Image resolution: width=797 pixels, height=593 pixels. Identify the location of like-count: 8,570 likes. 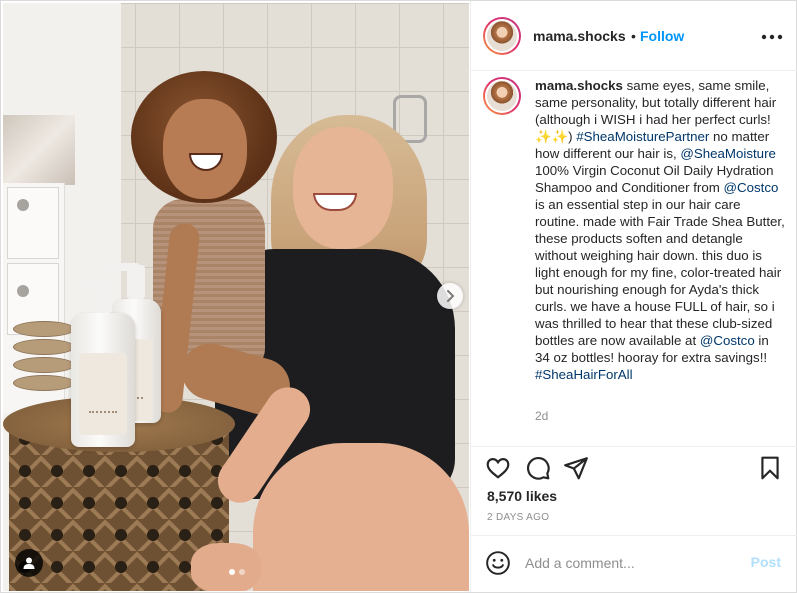
(522, 496).